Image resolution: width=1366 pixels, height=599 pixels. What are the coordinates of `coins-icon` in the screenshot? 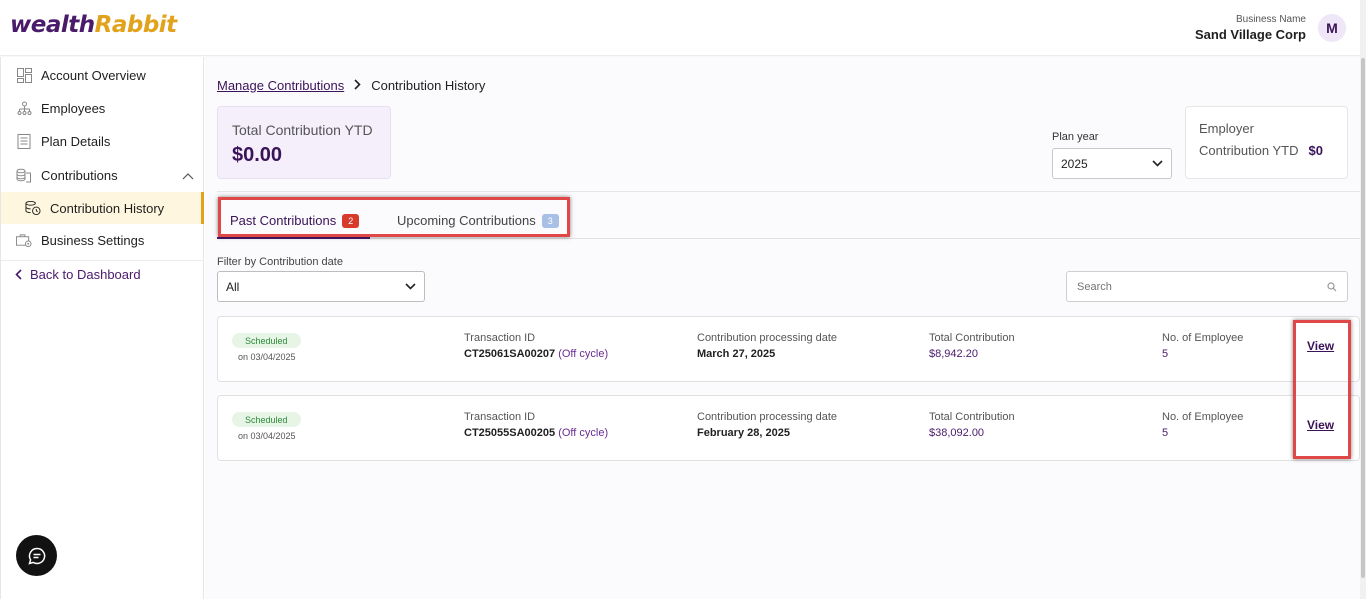 It's located at (24, 175).